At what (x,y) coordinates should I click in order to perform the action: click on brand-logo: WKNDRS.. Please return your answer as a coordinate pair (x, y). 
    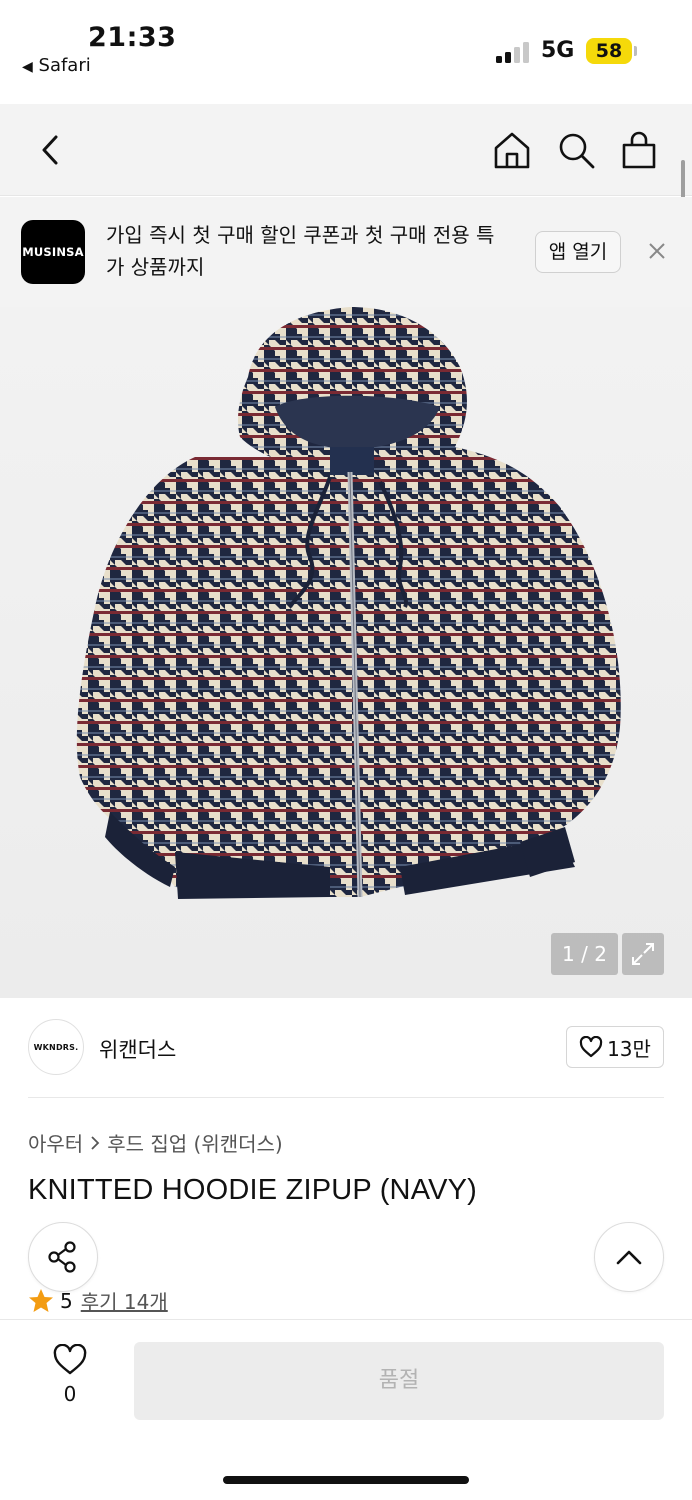
    Looking at the image, I should click on (56, 1047).